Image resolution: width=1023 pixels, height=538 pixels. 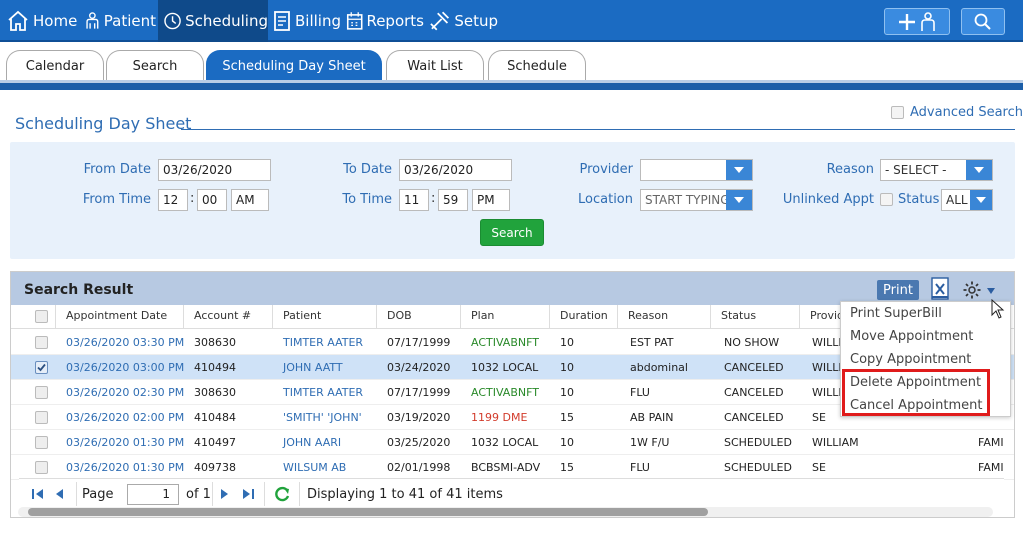 What do you see at coordinates (648, 315) in the screenshot?
I see `col-reason: Reason` at bounding box center [648, 315].